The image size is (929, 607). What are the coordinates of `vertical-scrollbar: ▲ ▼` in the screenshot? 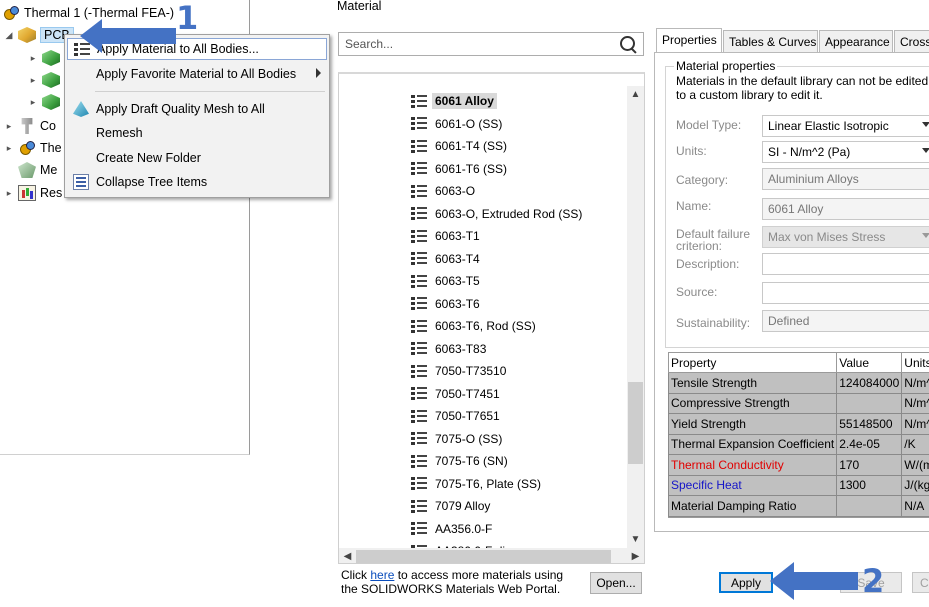 It's located at (635, 317).